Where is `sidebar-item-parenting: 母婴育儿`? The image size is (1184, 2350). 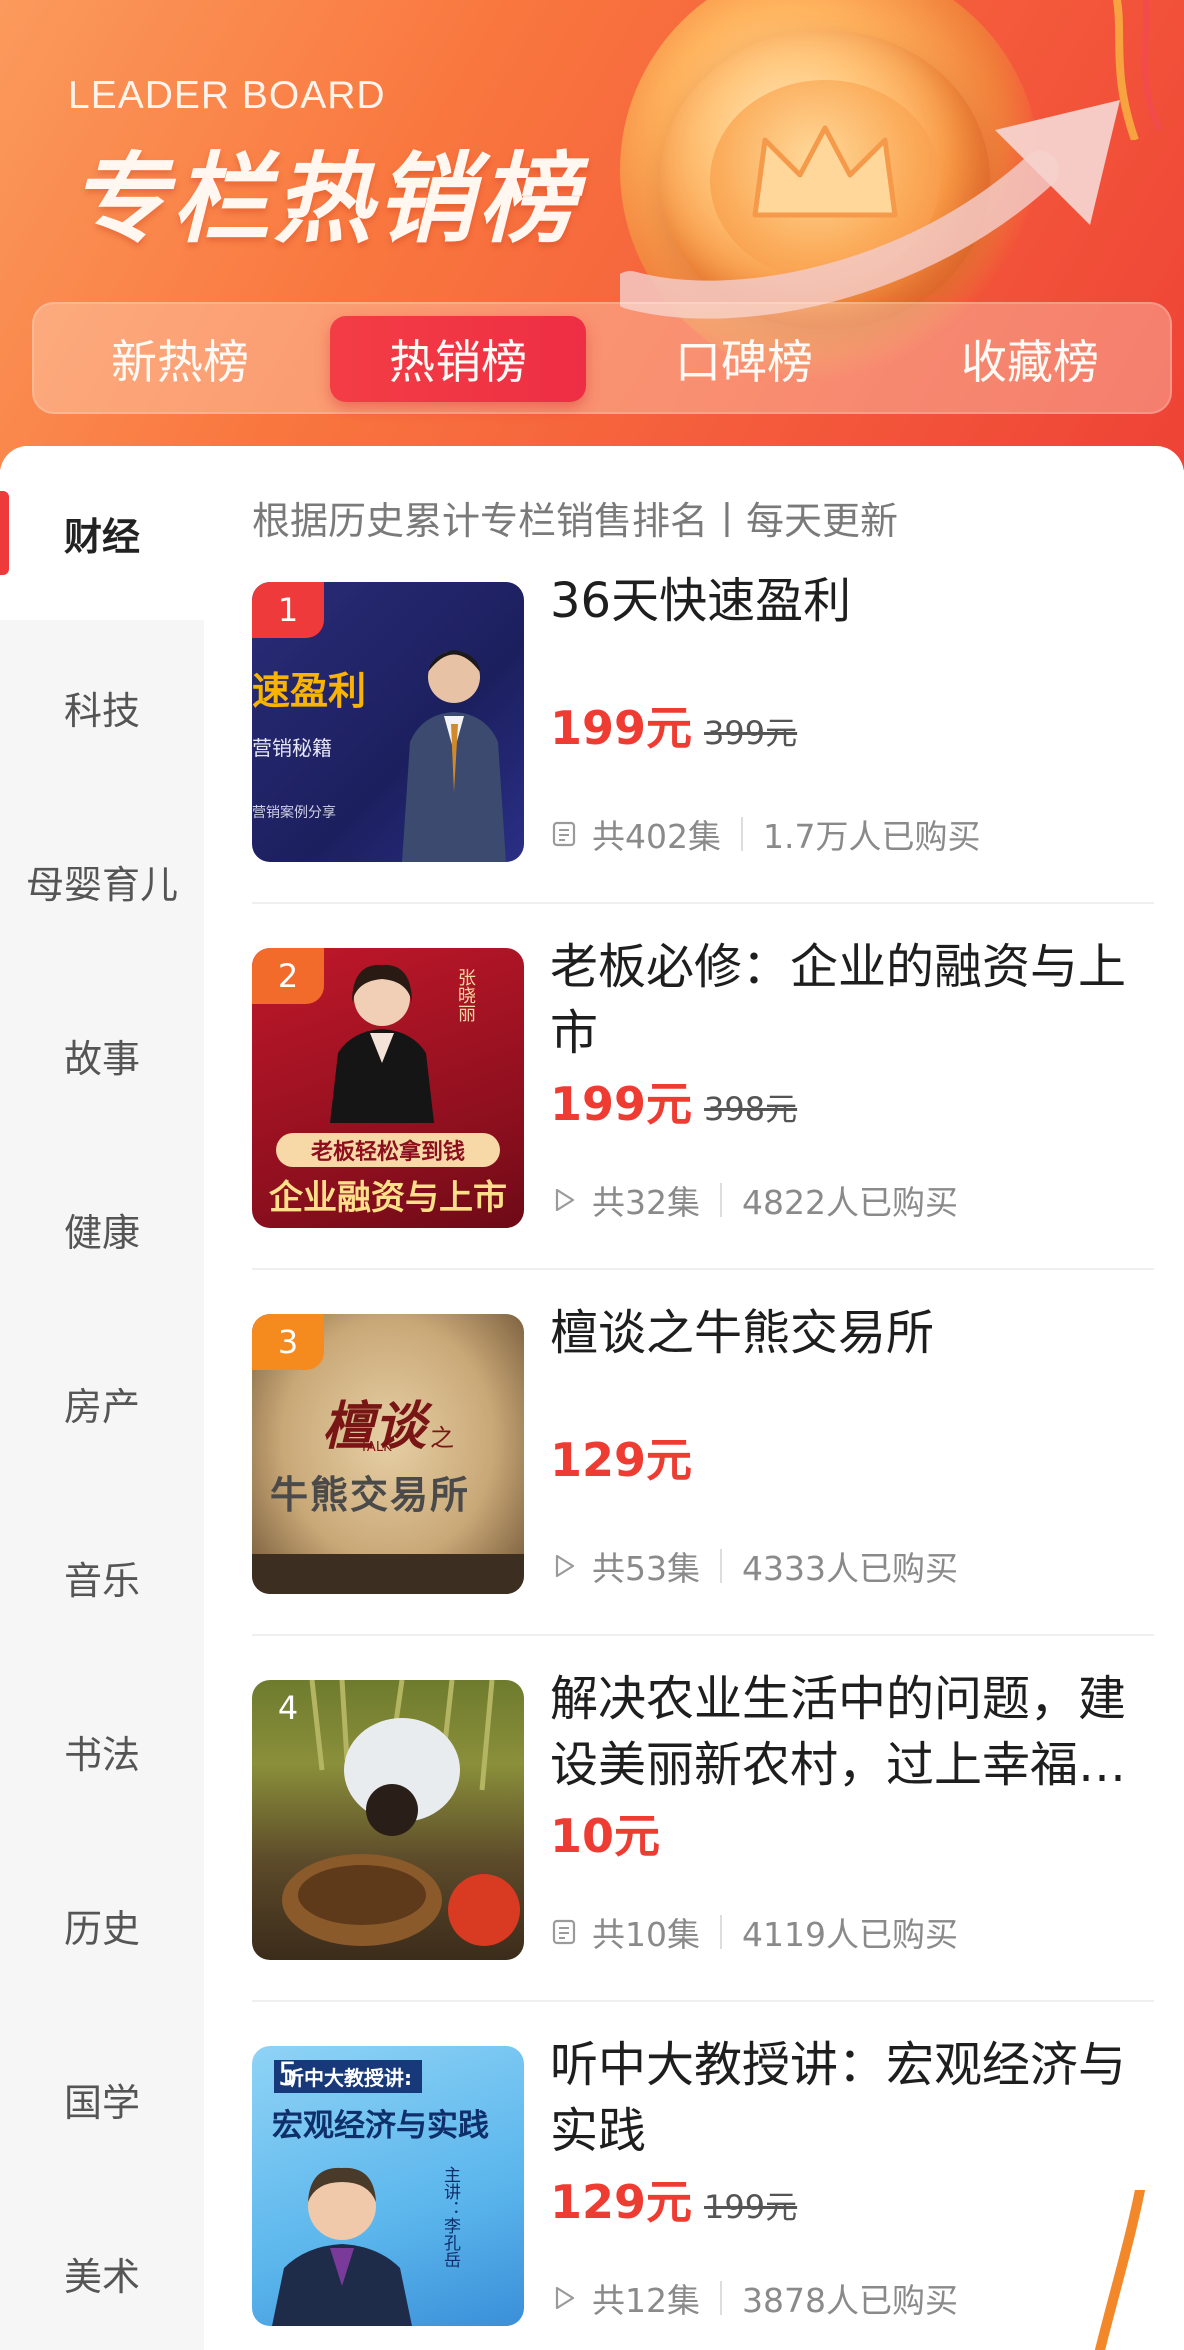 sidebar-item-parenting: 母婴育儿 is located at coordinates (102, 881).